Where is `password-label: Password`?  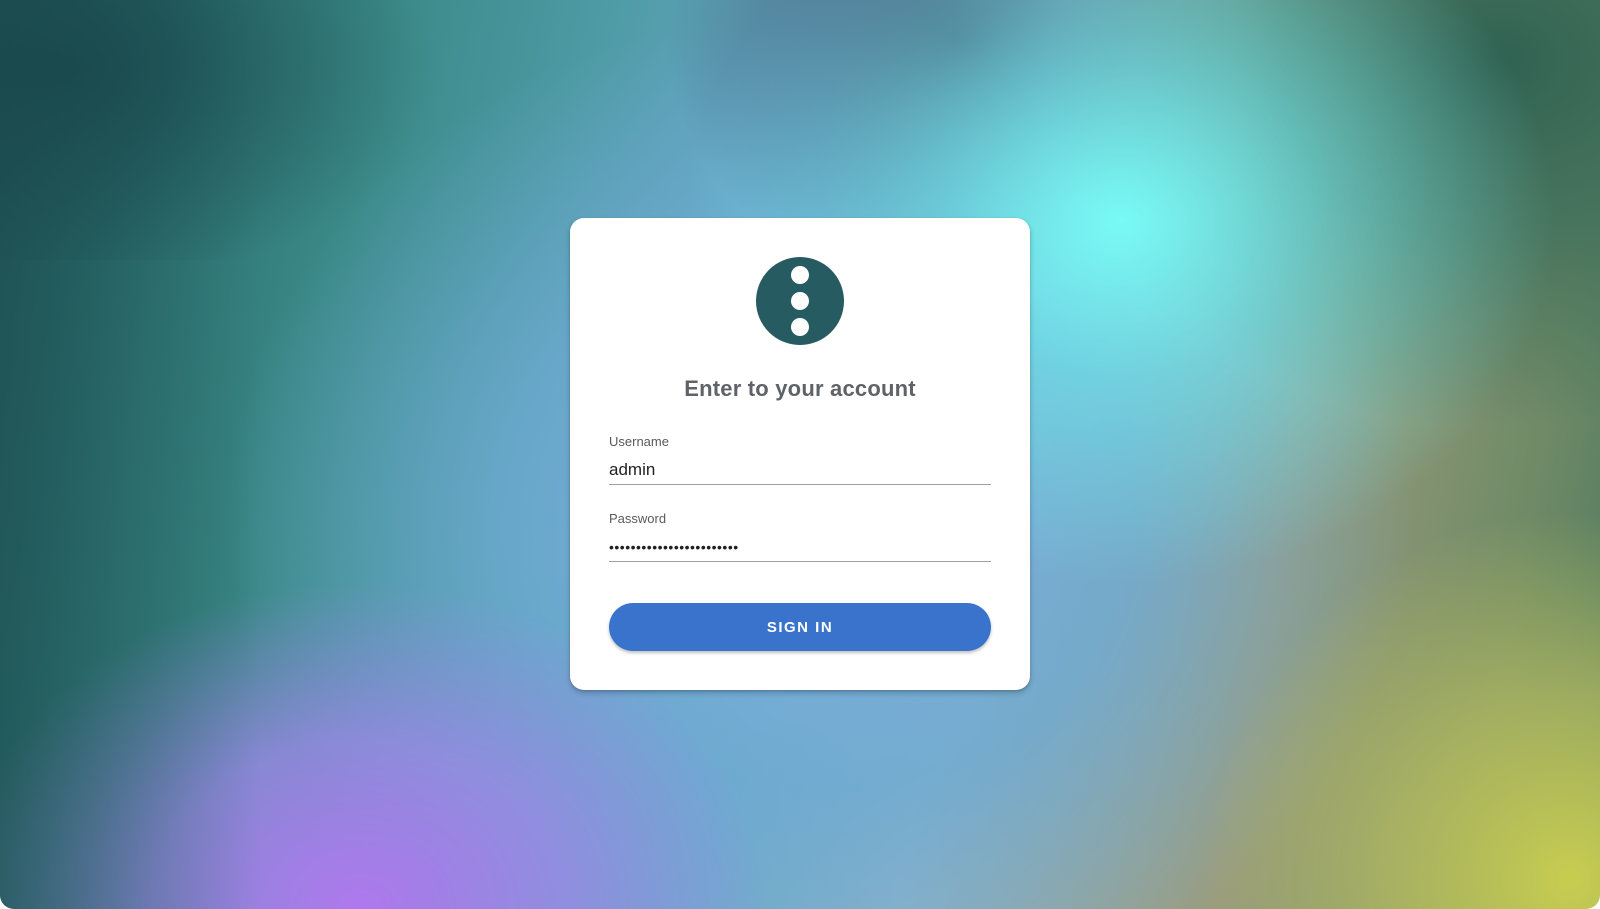 password-label: Password is located at coordinates (638, 518).